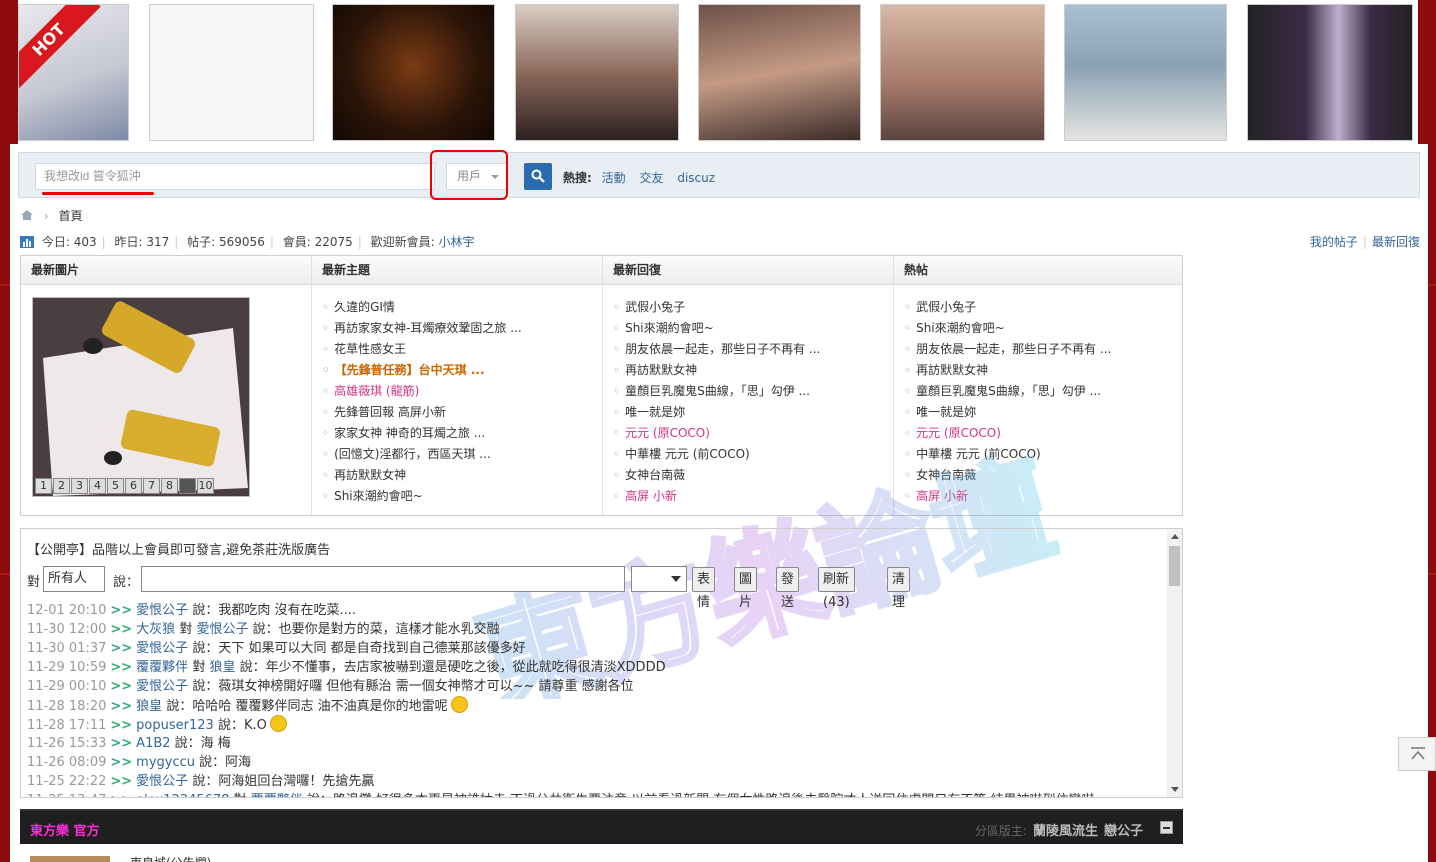  What do you see at coordinates (74, 579) in the screenshot?
I see `chat-recipient-input: 所有人` at bounding box center [74, 579].